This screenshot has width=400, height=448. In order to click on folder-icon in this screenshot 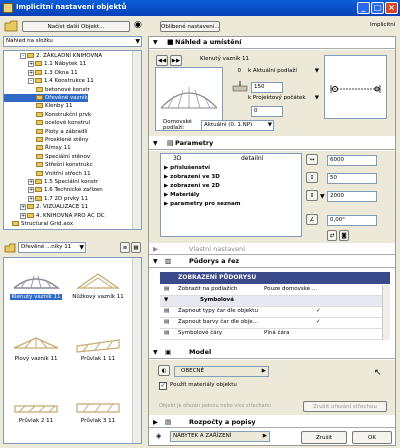, I will do `click(12, 26)`.